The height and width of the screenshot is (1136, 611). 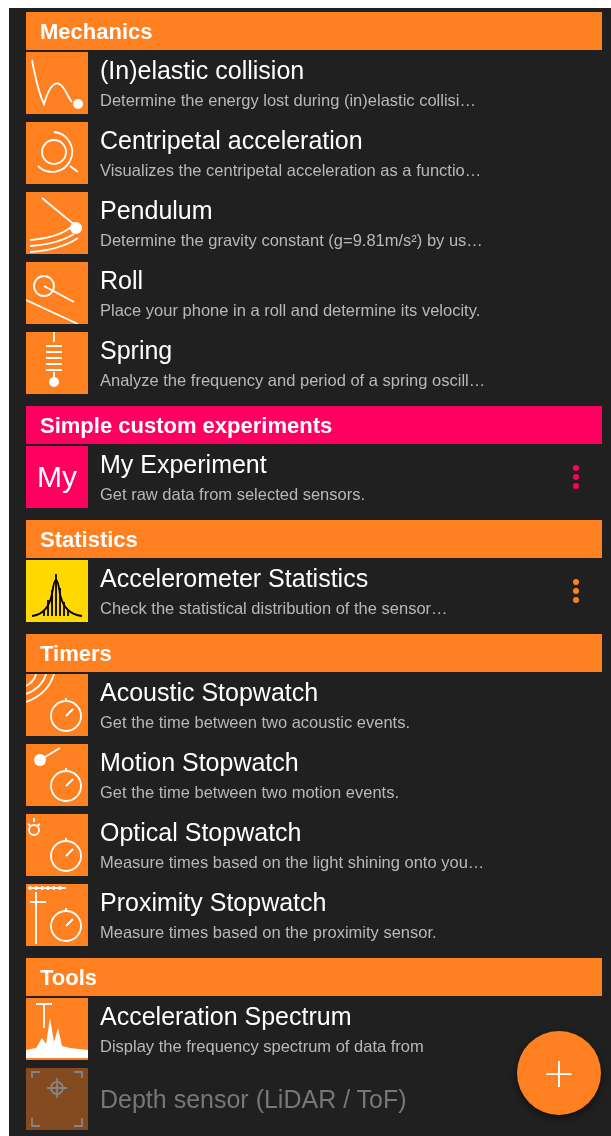 What do you see at coordinates (351, 140) in the screenshot?
I see `experiment-title: Centripetal acceleration` at bounding box center [351, 140].